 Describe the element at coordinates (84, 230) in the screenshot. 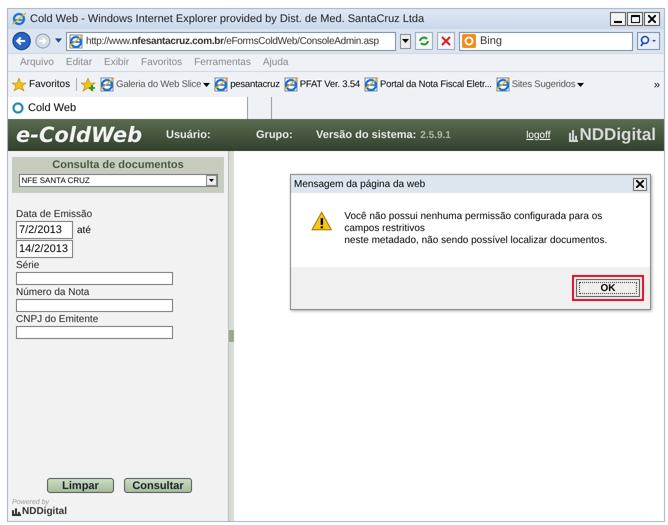

I see `field-label: até` at that location.